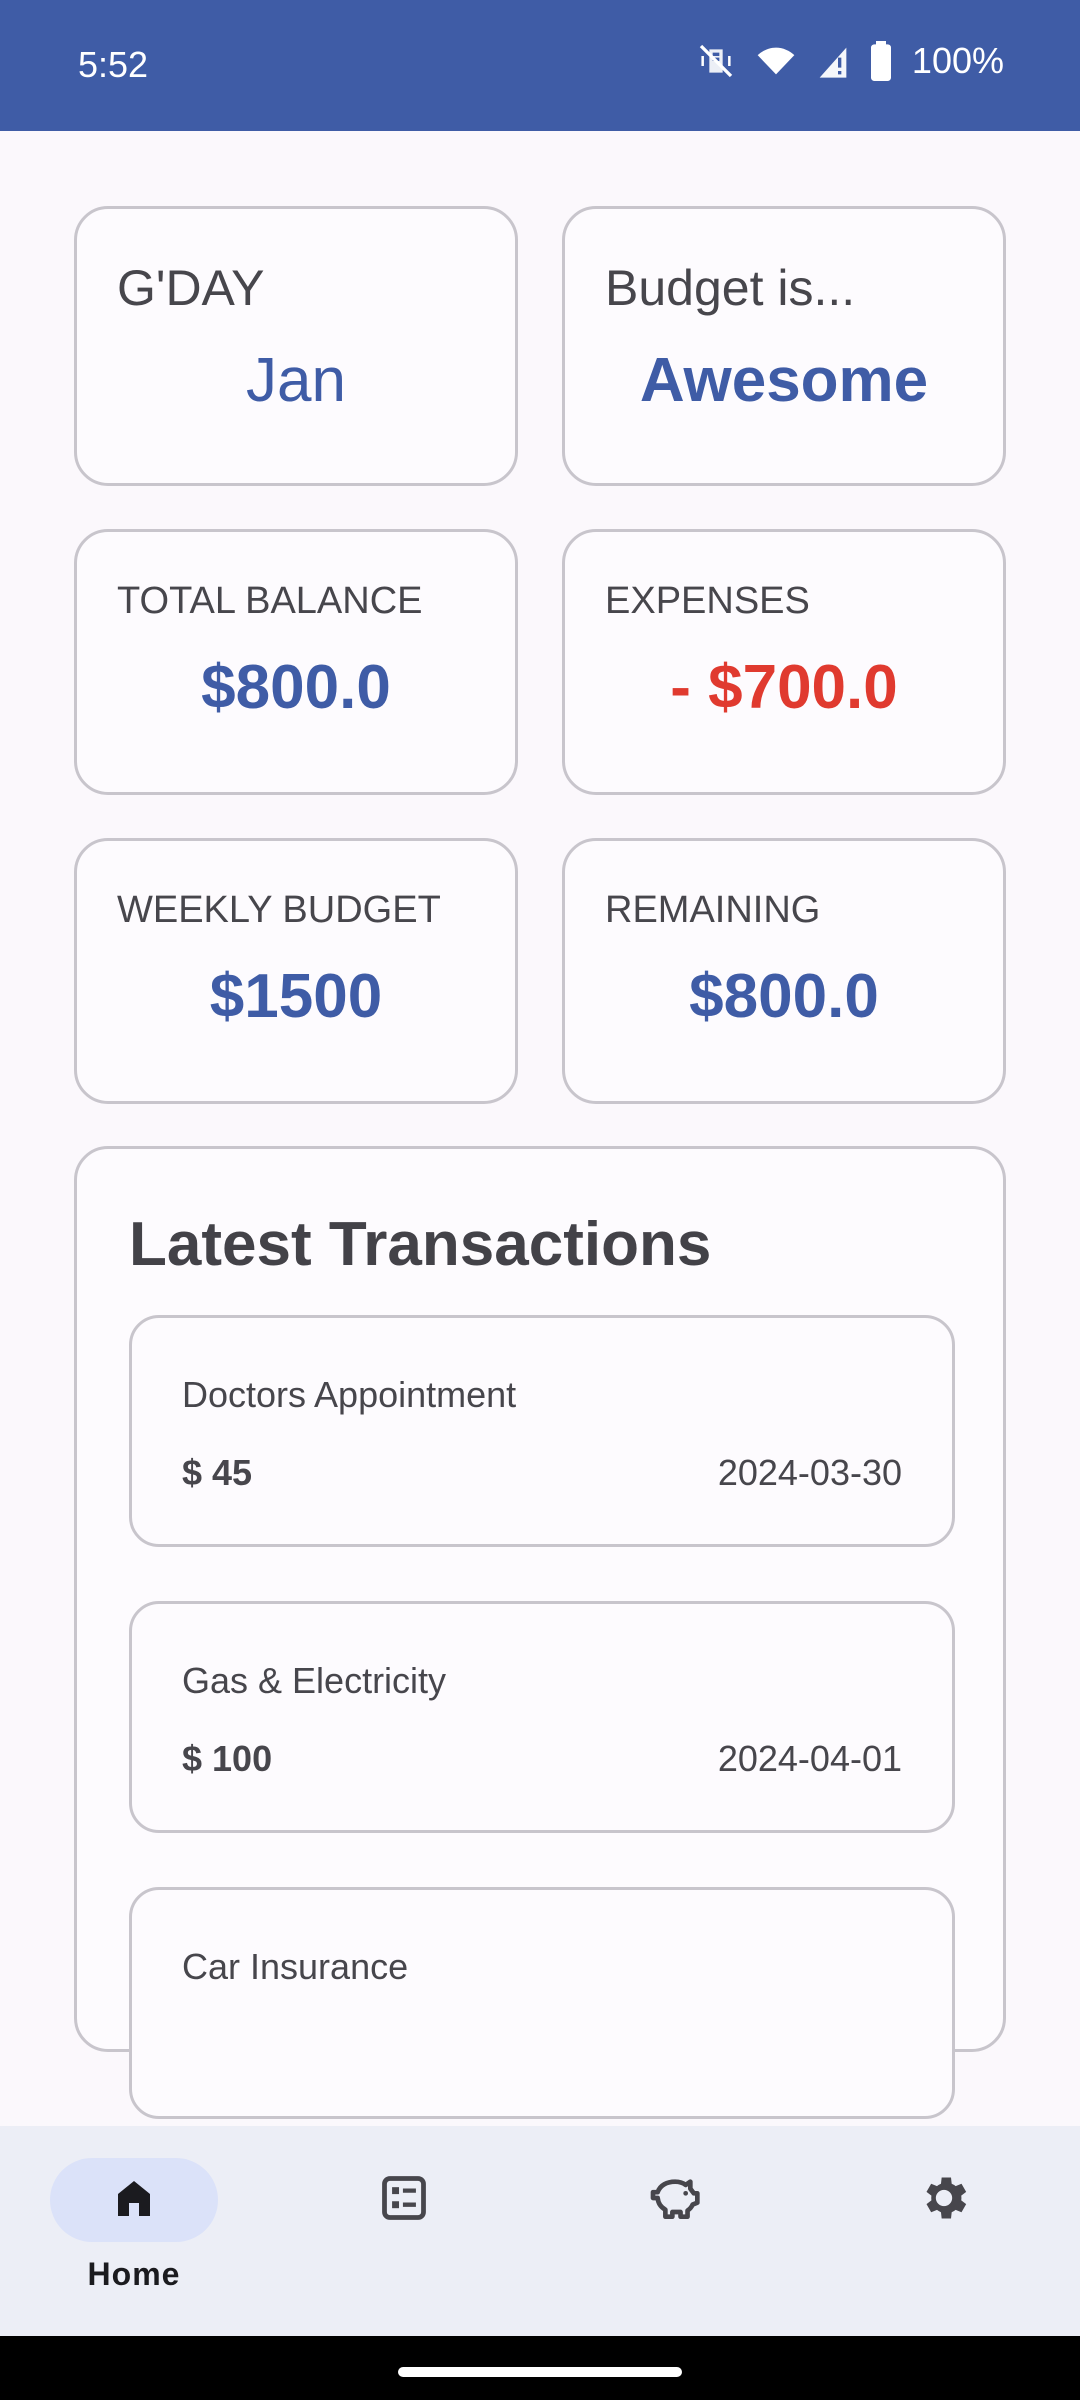 The height and width of the screenshot is (2400, 1080). I want to click on expenses-value: - $700.0, so click(784, 687).